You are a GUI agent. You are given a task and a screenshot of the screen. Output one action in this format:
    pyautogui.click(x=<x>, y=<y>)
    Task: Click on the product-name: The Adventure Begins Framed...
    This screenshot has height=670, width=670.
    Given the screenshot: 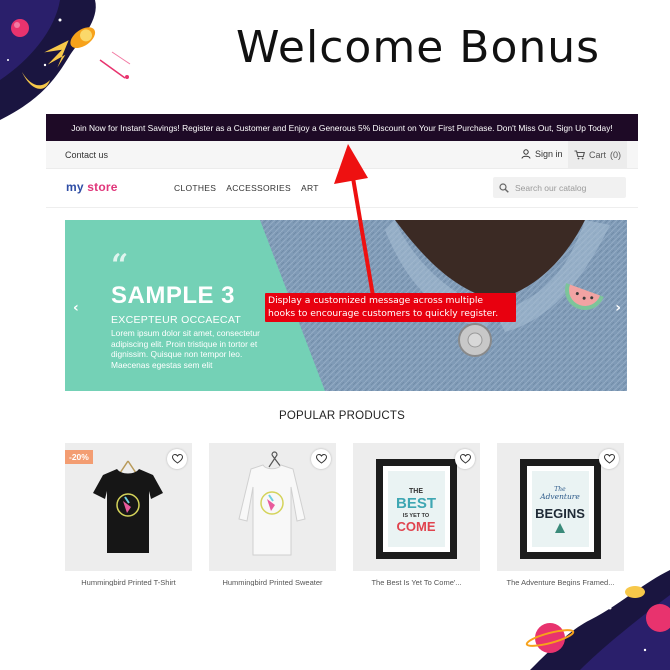 What is the action you would take?
    pyautogui.click(x=560, y=582)
    